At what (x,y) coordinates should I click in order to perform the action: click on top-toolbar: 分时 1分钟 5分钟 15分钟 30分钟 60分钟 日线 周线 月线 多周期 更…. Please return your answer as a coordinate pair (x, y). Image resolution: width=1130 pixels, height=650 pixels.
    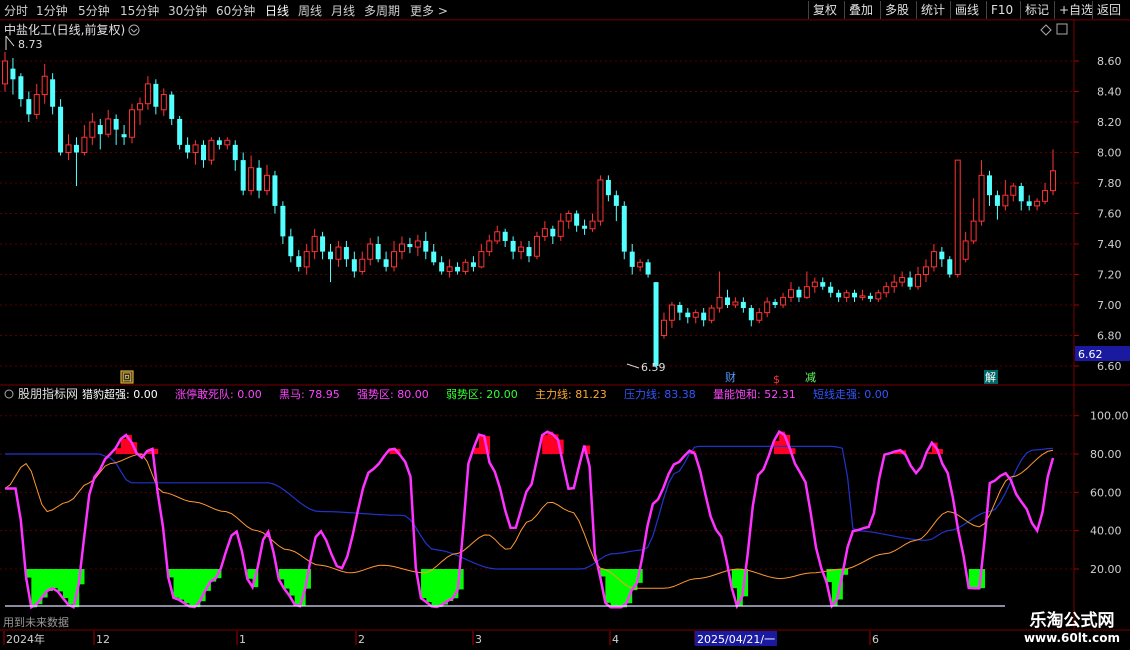
    Looking at the image, I should click on (565, 10).